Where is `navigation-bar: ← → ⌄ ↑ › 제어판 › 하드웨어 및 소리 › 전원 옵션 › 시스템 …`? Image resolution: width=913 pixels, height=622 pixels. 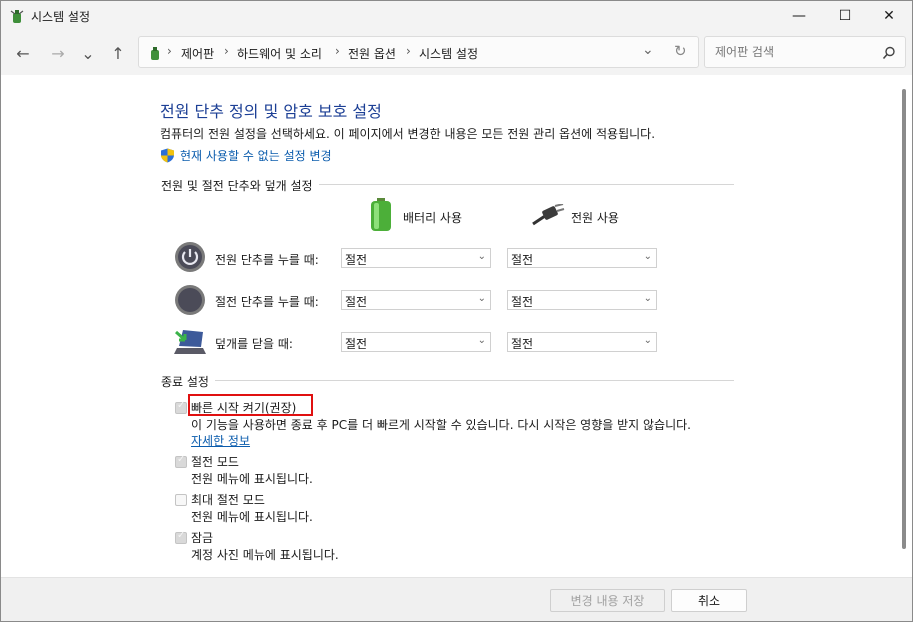 navigation-bar: ← → ⌄ ↑ › 제어판 › 하드웨어 및 소리 › 전원 옵션 › 시스템 … is located at coordinates (456, 53).